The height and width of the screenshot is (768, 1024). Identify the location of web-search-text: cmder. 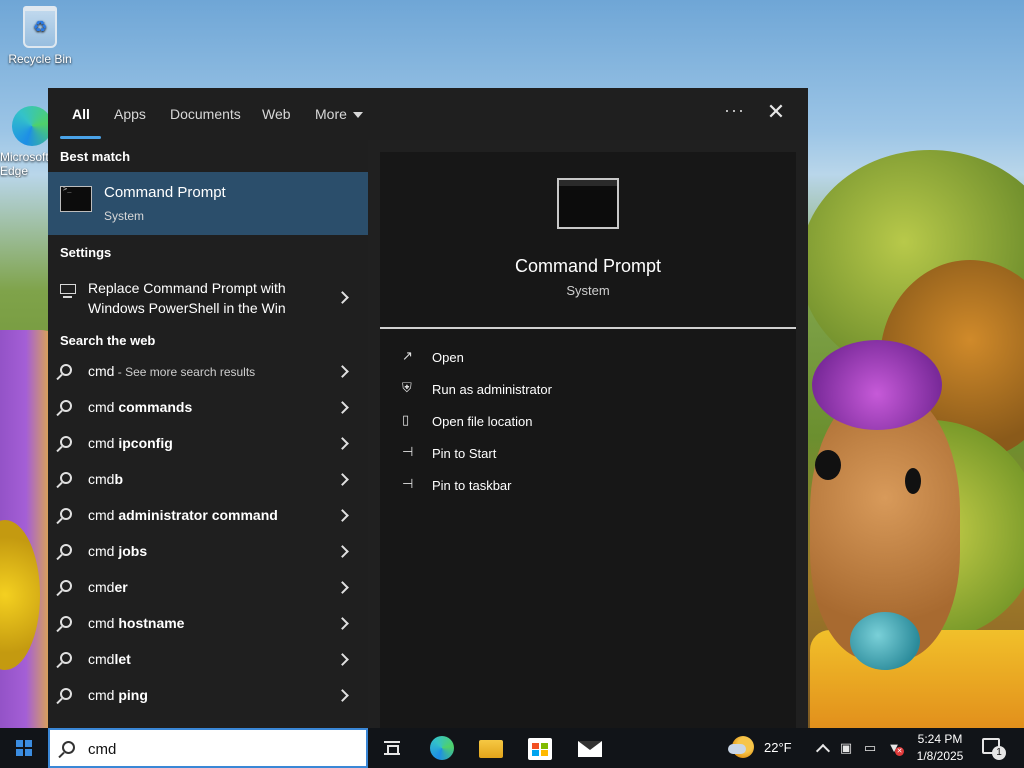
(108, 587).